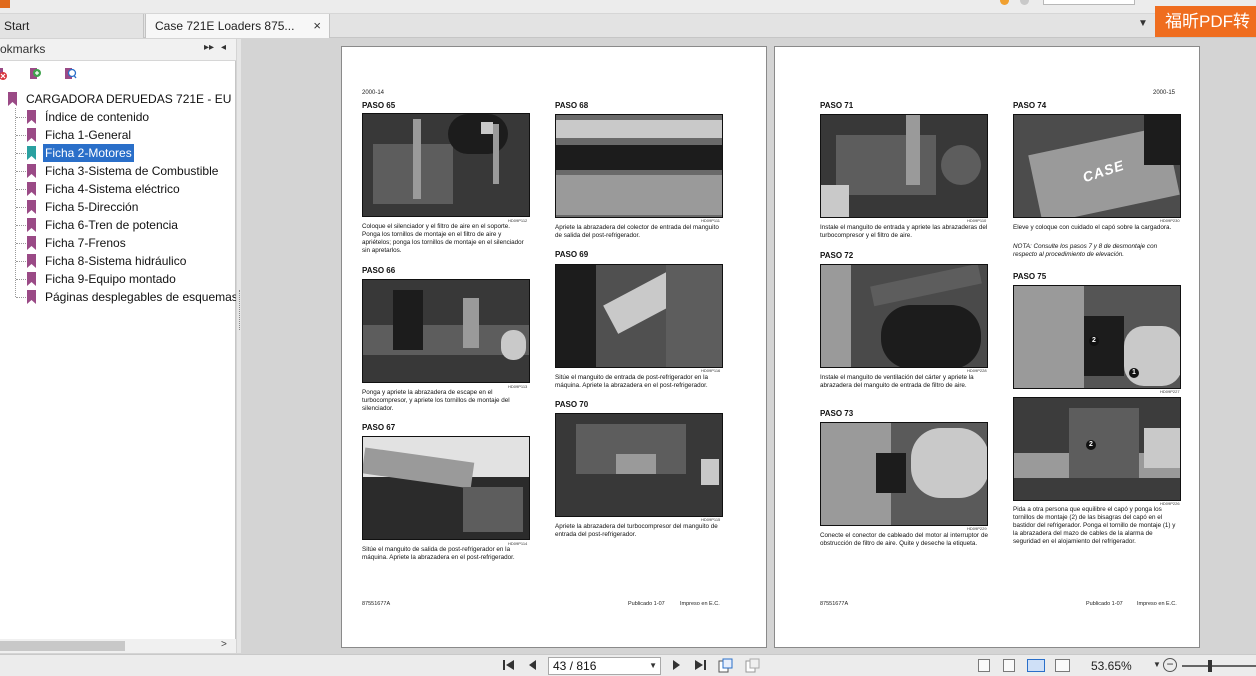 The width and height of the screenshot is (1256, 676). What do you see at coordinates (676, 665) in the screenshot?
I see `next-page-icon` at bounding box center [676, 665].